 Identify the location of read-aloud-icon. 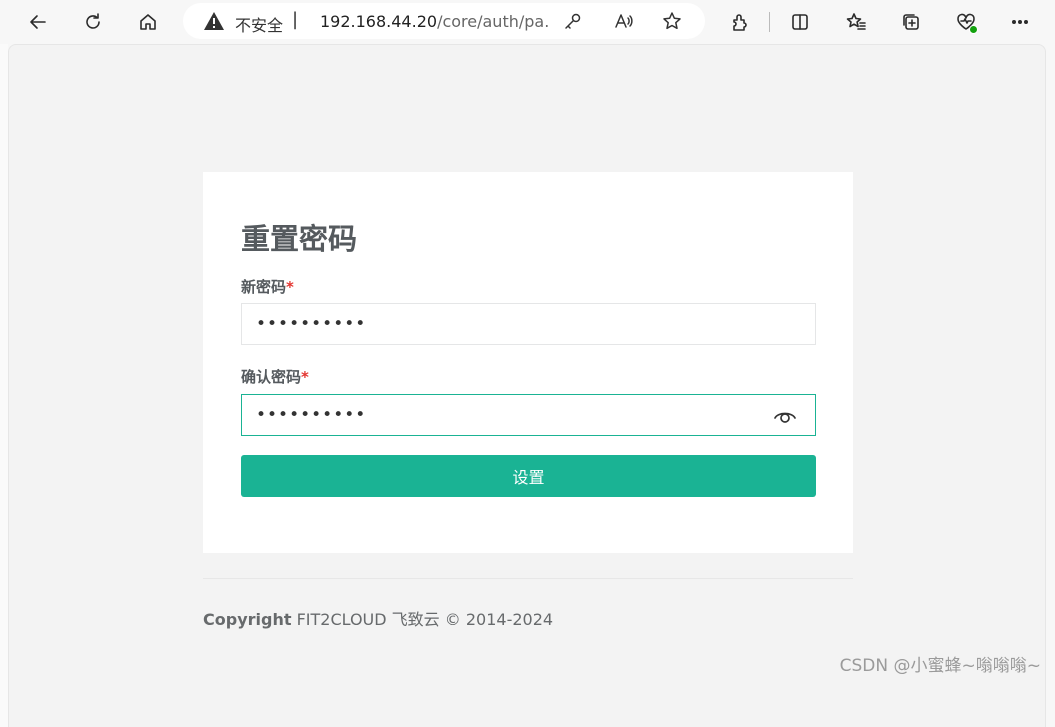
(624, 21).